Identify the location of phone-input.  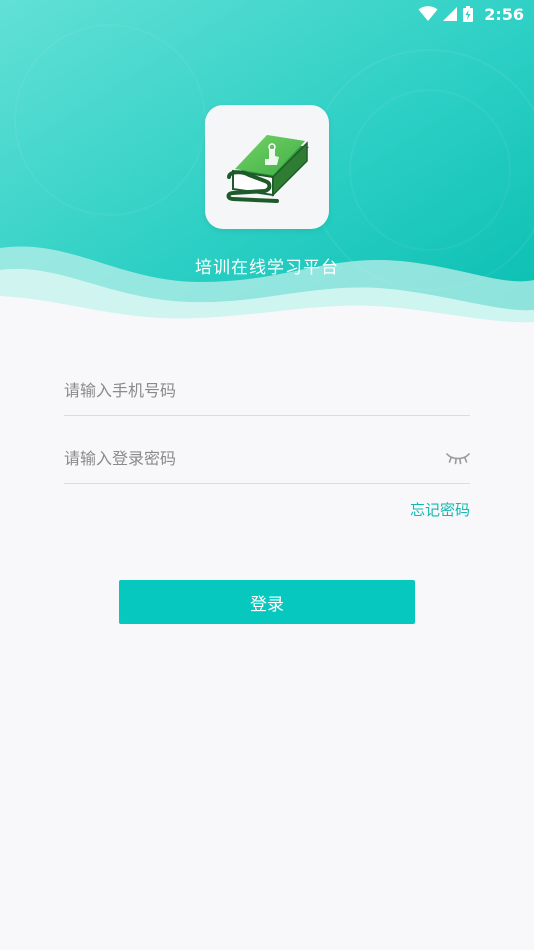
(267, 390).